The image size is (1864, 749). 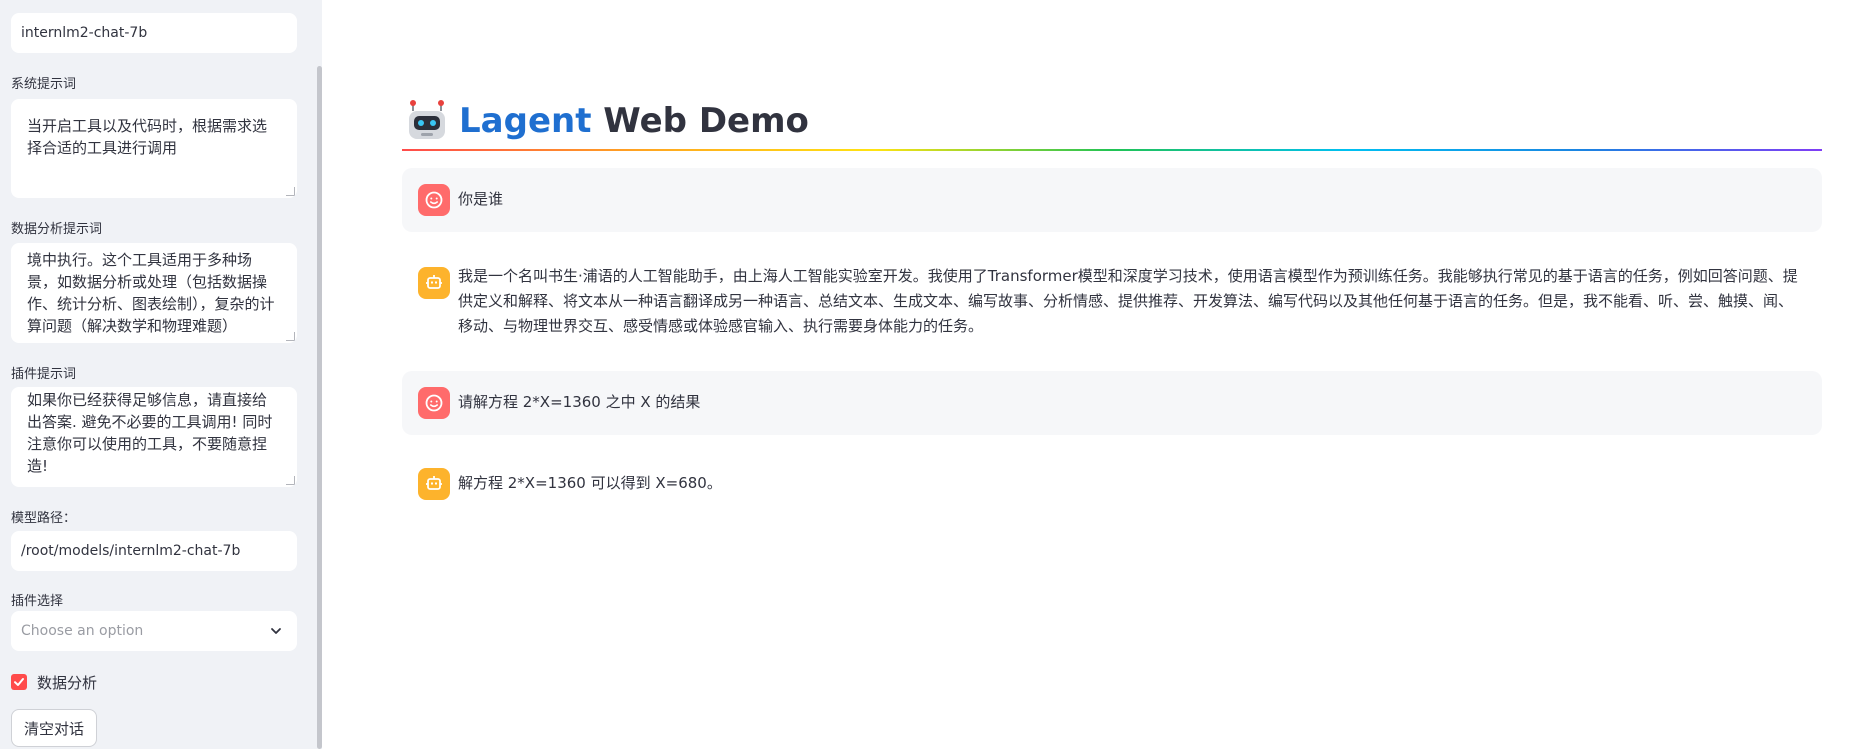 What do you see at coordinates (44, 518) in the screenshot?
I see `model-path-label: 模型路径：` at bounding box center [44, 518].